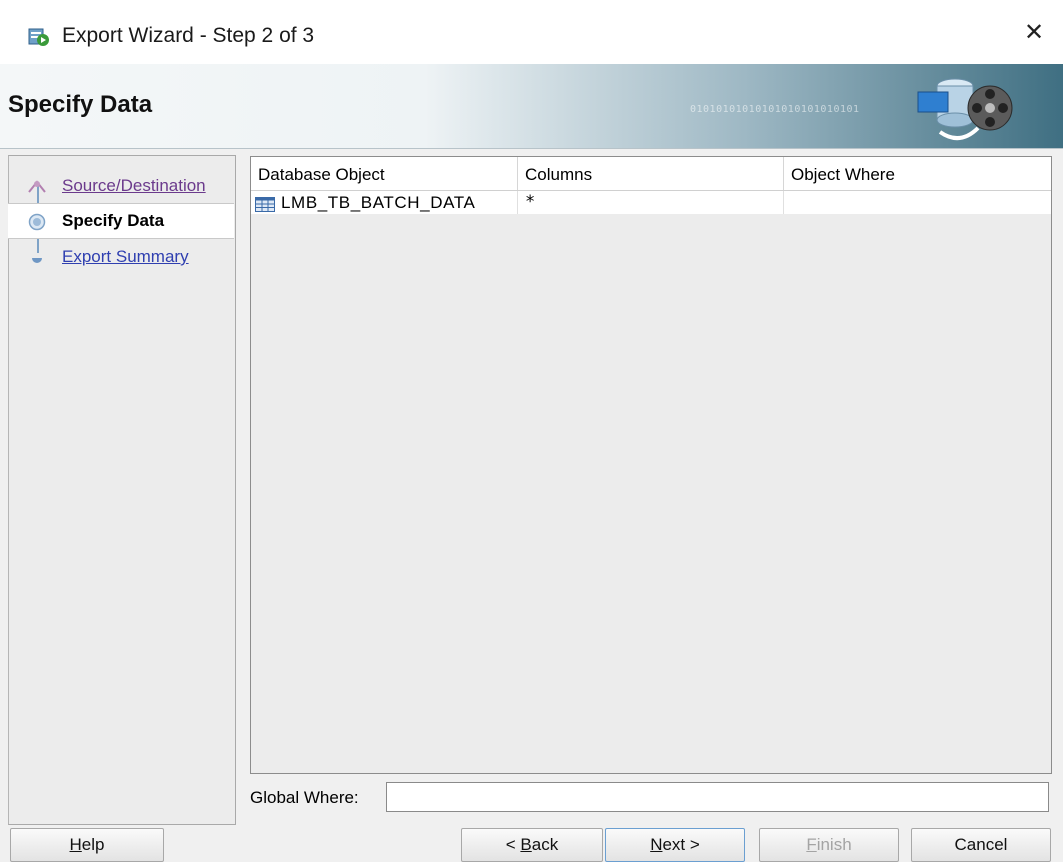 The image size is (1063, 862). I want to click on page-title: Specify Data, so click(80, 104).